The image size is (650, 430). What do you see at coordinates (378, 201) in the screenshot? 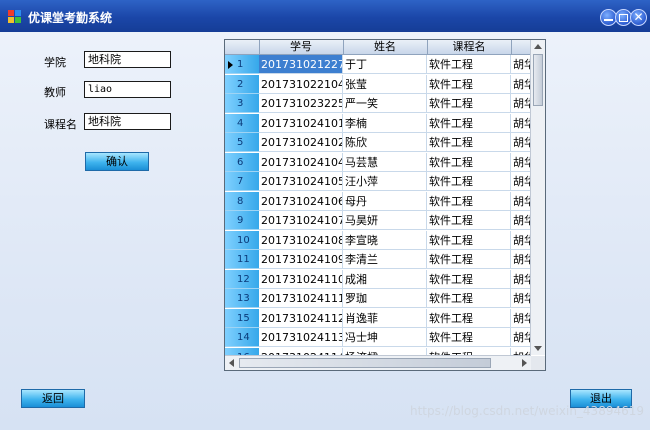
I see `table-row: 8 201731024106母丹软件工程胡华` at bounding box center [378, 201].